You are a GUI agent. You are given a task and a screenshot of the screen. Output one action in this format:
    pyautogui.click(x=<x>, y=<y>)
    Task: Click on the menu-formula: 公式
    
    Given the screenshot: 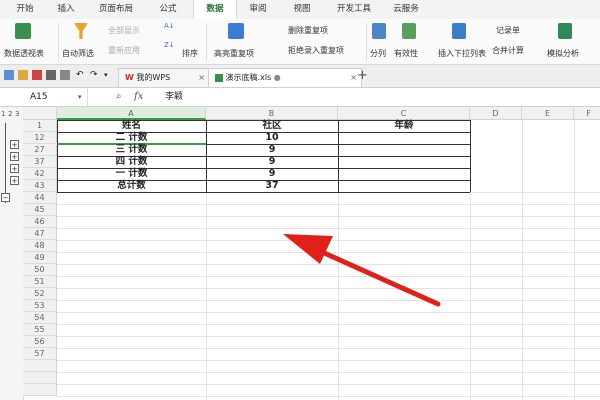 What is the action you would take?
    pyautogui.click(x=168, y=9)
    